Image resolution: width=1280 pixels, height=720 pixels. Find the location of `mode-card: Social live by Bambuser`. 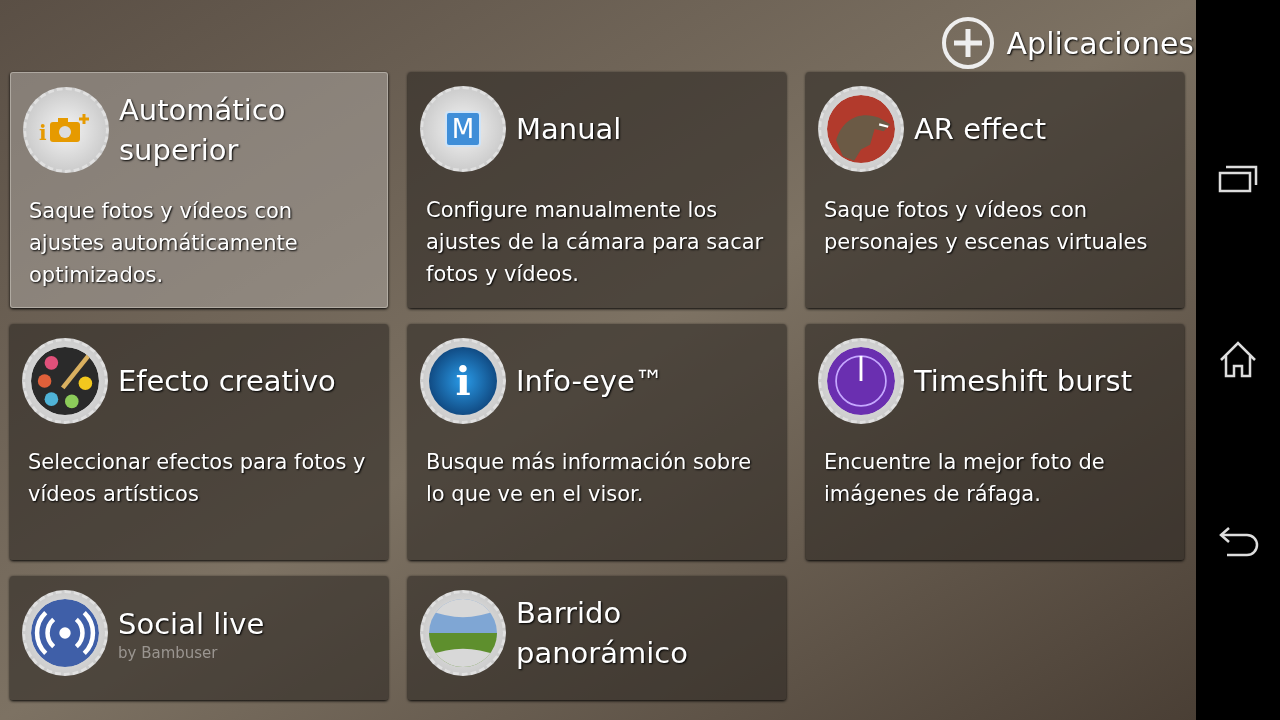

mode-card: Social live by Bambuser is located at coordinates (199, 638).